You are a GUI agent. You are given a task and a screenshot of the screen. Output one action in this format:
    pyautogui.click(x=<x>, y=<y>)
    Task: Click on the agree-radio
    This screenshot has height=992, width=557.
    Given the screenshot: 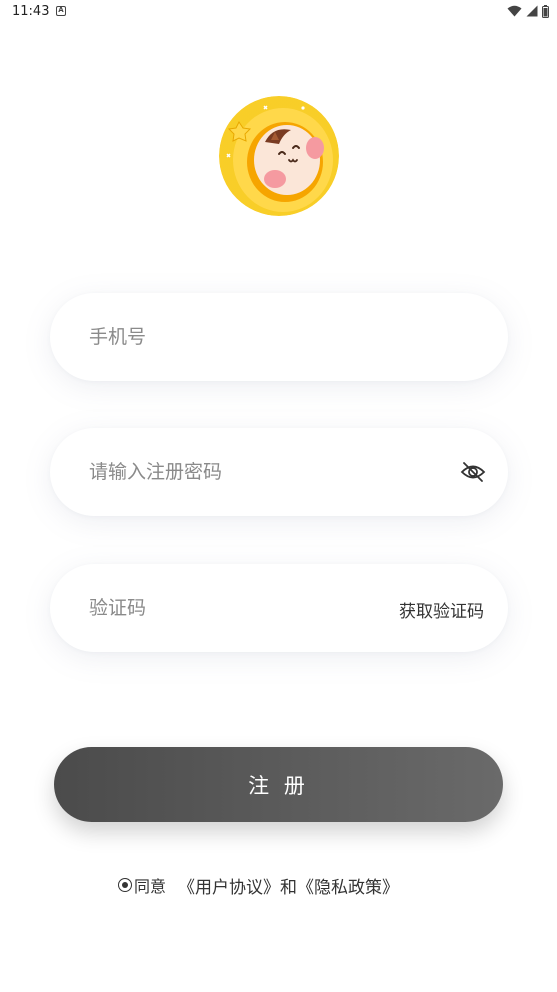 What is the action you would take?
    pyautogui.click(x=125, y=885)
    